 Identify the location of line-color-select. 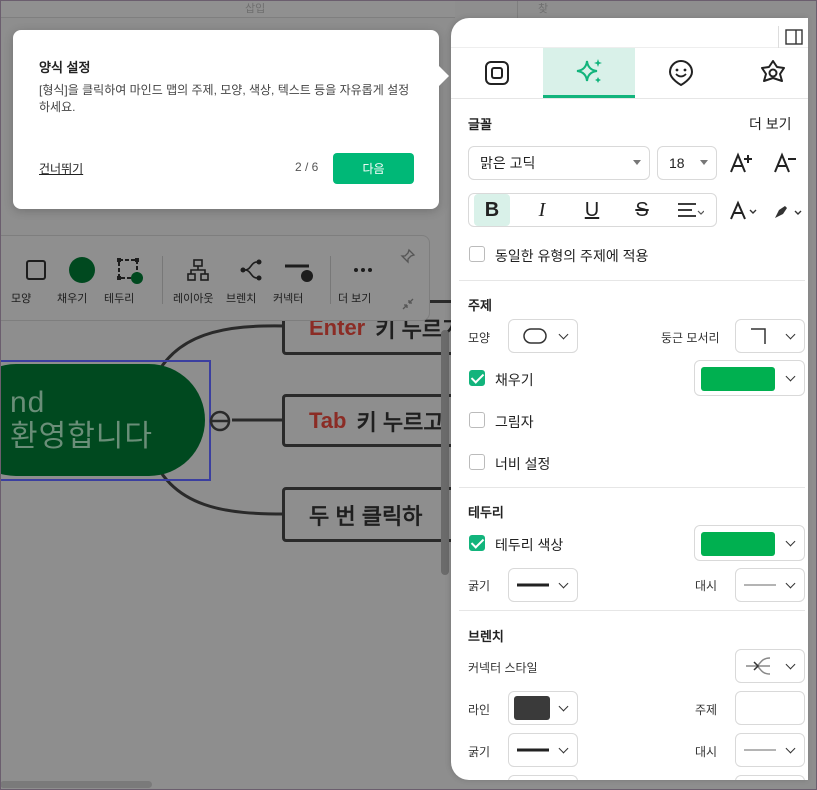
(543, 708).